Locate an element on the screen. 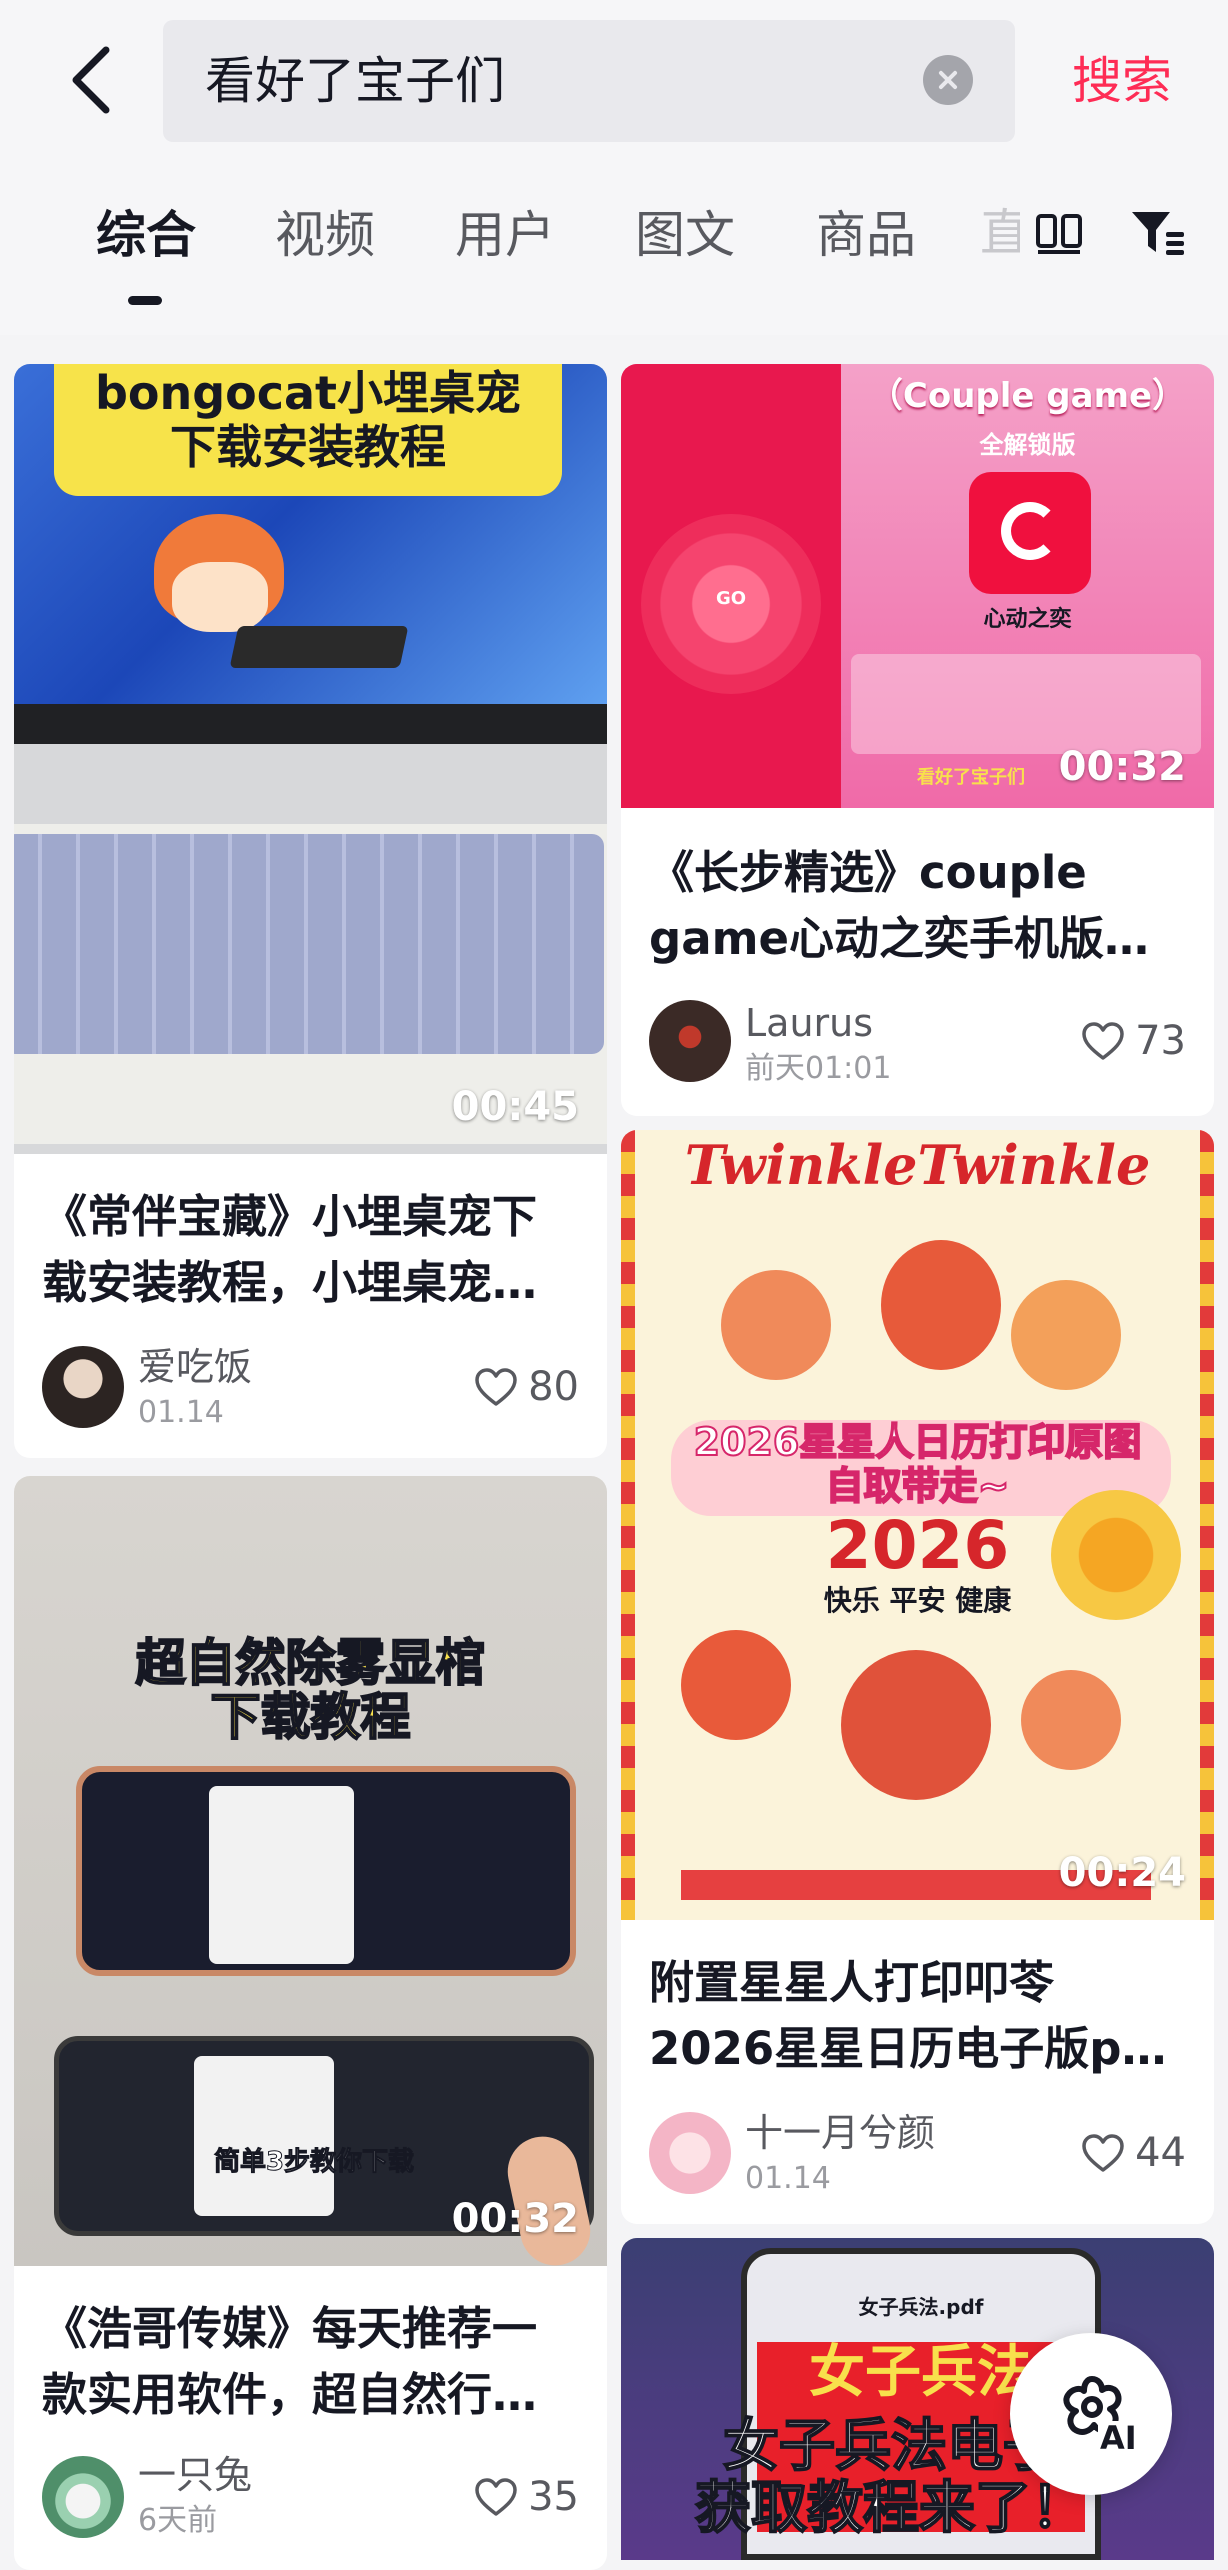 Image resolution: width=1228 pixels, height=2570 pixels. thumbnail-title-line-1: 超自然除雾显棺 is located at coordinates (311, 1663).